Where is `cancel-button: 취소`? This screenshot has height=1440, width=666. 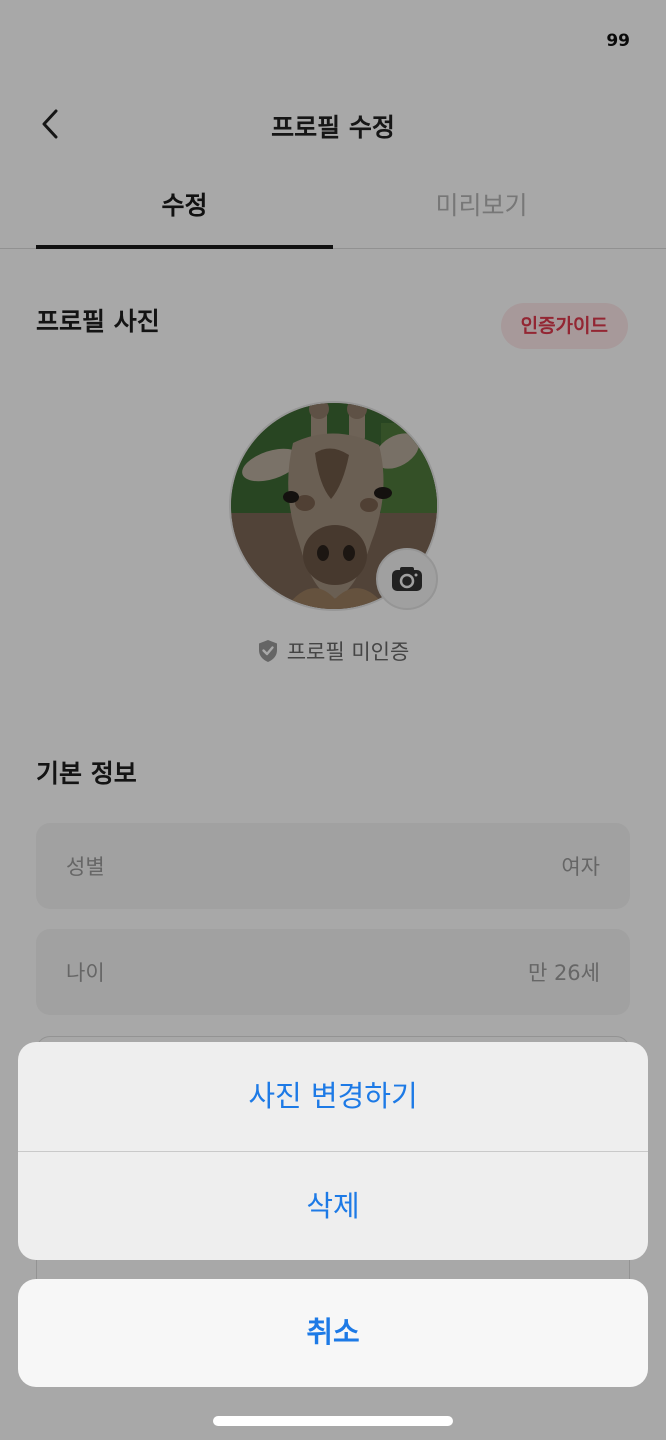 cancel-button: 취소 is located at coordinates (333, 1333).